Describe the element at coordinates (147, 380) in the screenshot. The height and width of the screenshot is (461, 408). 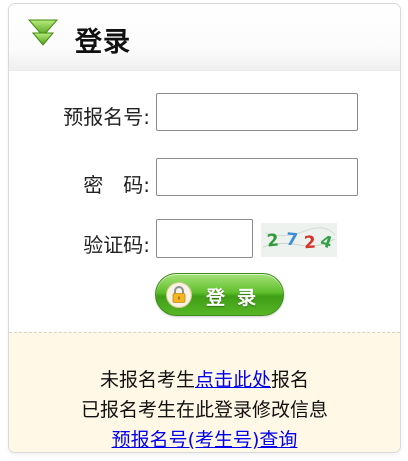
I see `register-prompt-prefix: 未报名考生` at that location.